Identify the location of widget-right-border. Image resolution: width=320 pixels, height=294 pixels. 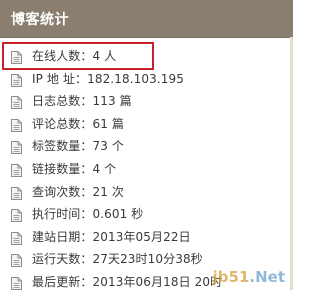
(291, 163).